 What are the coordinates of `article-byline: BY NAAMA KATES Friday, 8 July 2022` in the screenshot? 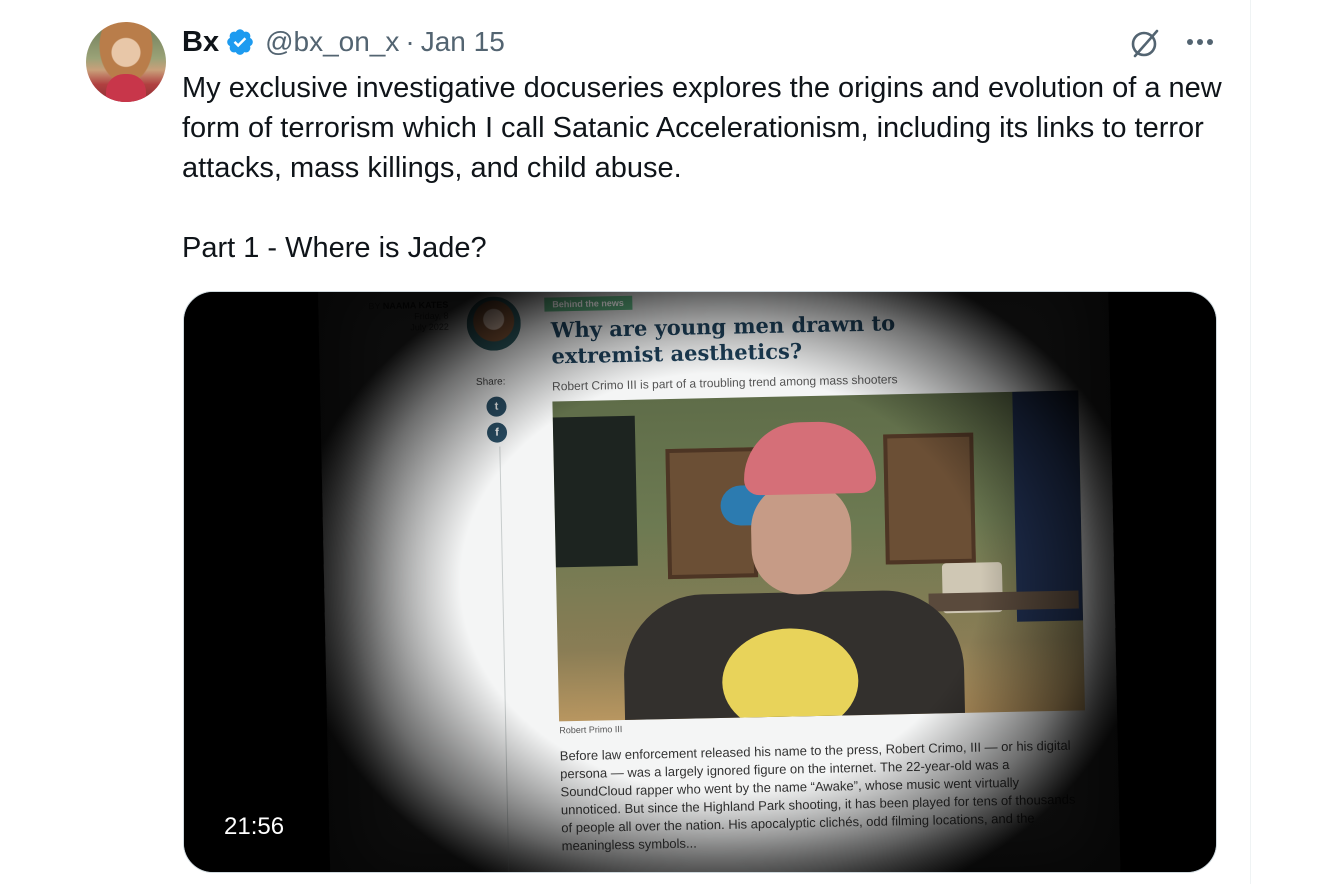 It's located at (408, 316).